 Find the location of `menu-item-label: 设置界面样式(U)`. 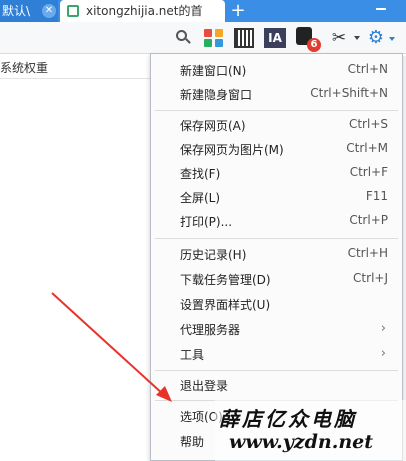

menu-item-label: 设置界面样式(U) is located at coordinates (225, 305).